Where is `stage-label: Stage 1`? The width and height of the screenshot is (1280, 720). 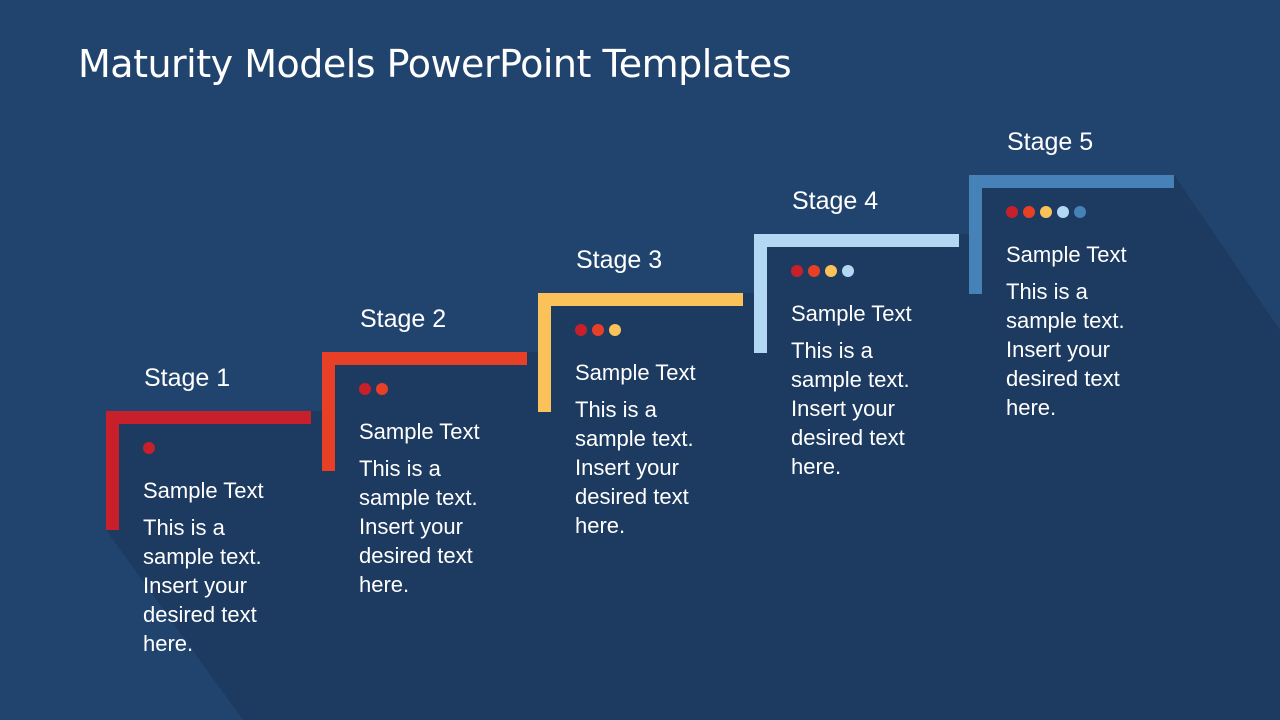
stage-label: Stage 1 is located at coordinates (187, 378).